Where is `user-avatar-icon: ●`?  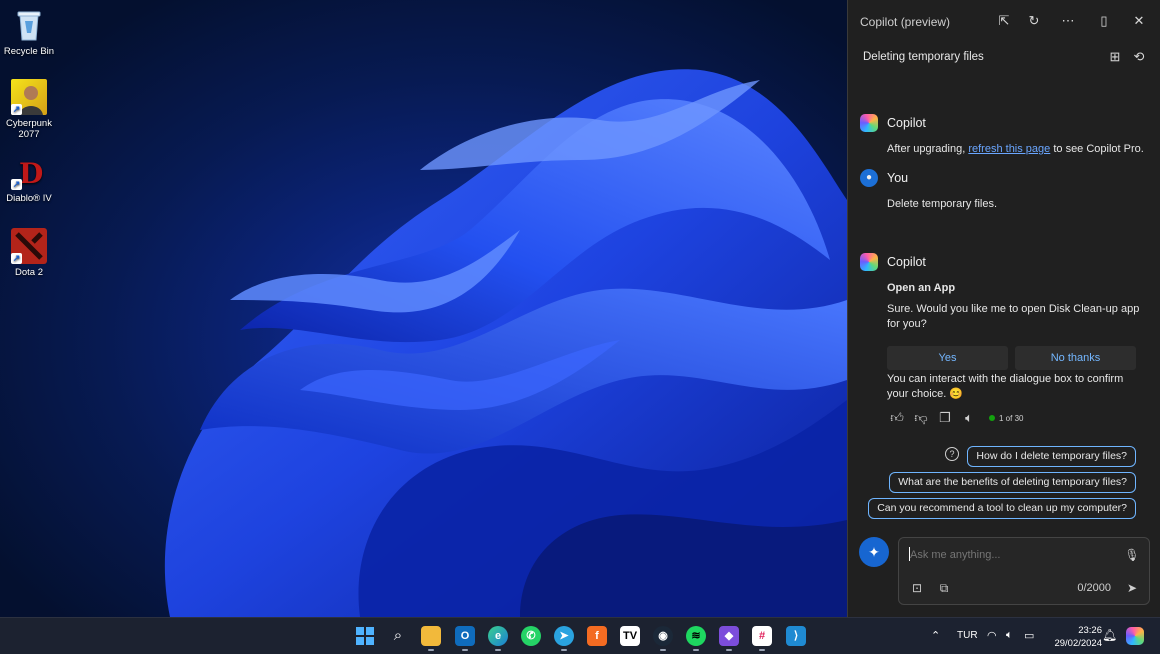 user-avatar-icon: ● is located at coordinates (869, 178).